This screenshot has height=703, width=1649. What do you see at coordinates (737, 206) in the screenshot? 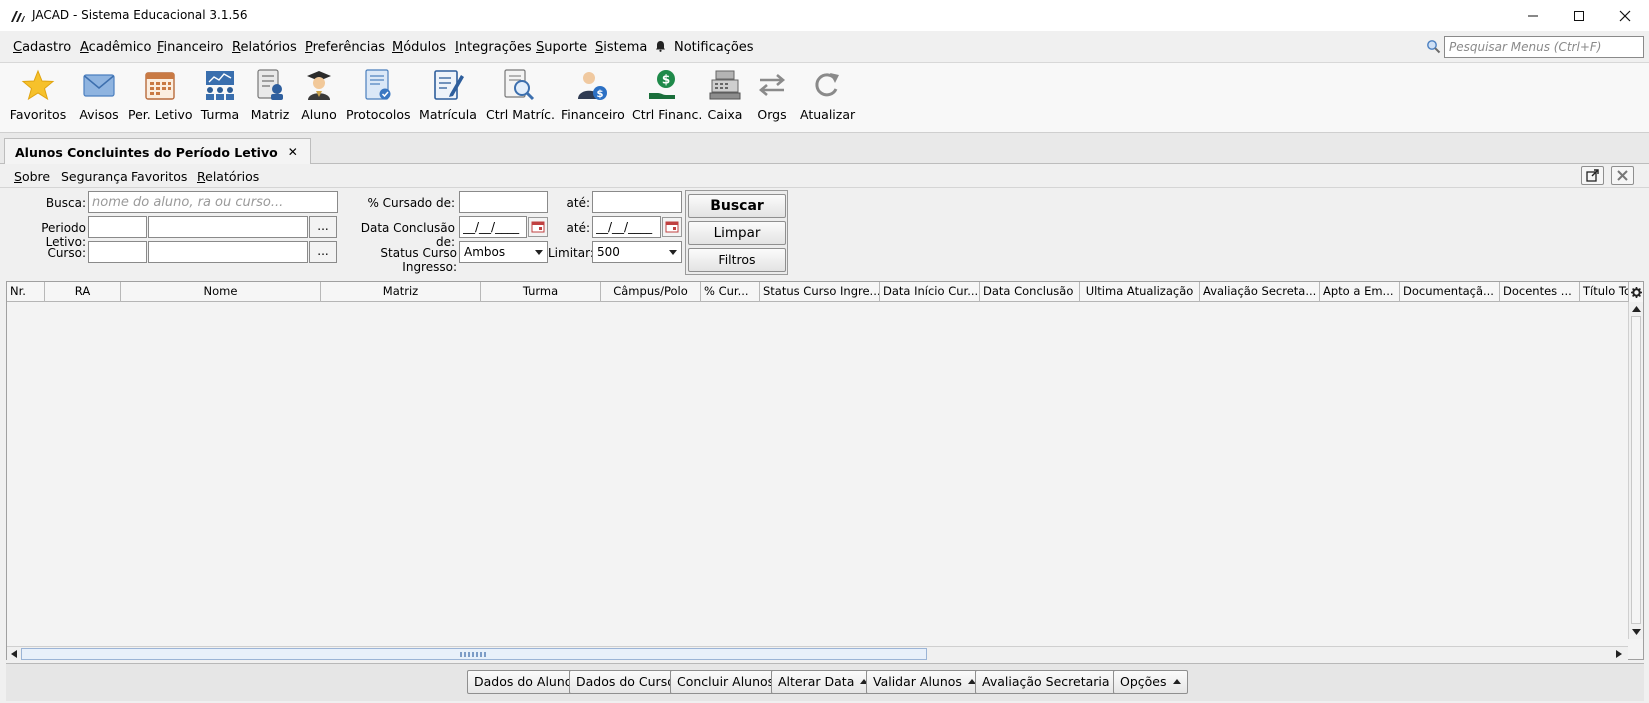
I see `buscar-button: Buscar` at bounding box center [737, 206].